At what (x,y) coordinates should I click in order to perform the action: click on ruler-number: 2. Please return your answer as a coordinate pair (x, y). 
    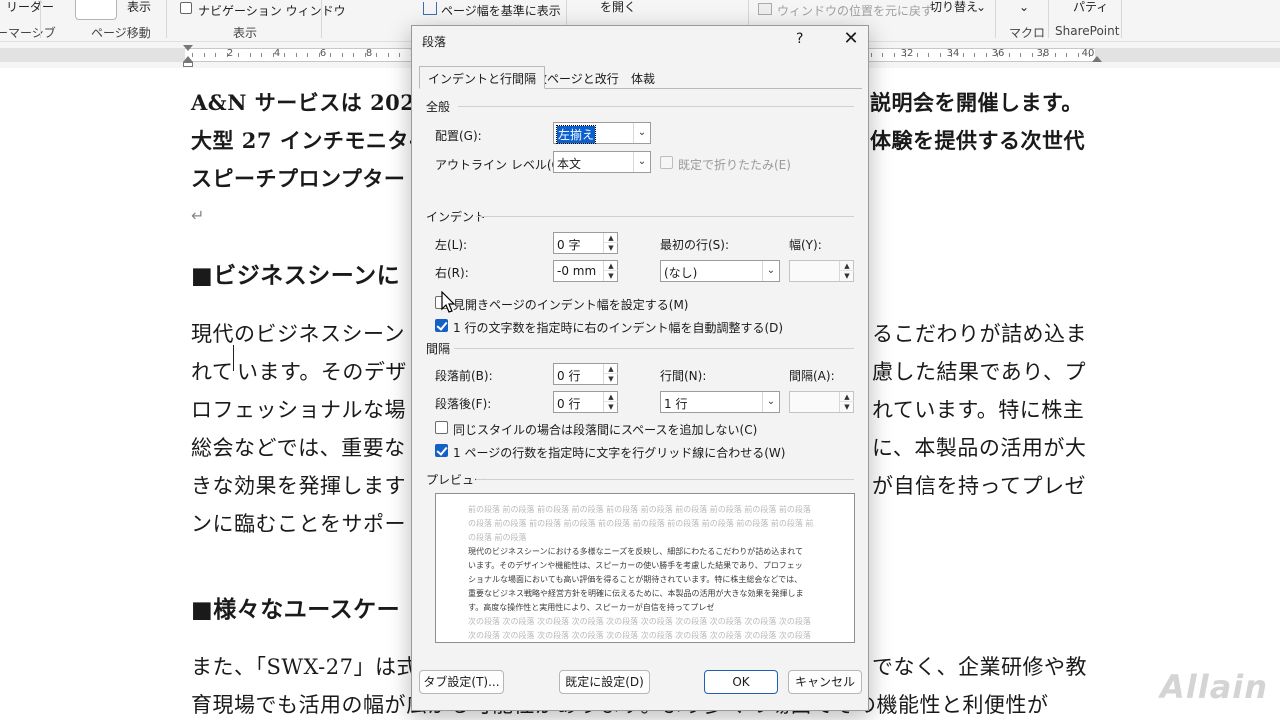
    Looking at the image, I should click on (230, 53).